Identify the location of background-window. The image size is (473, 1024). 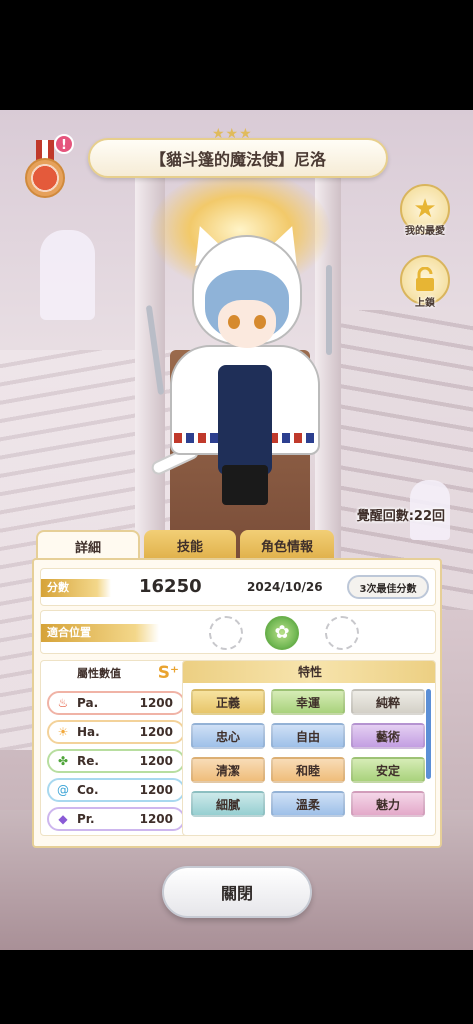
(67, 275).